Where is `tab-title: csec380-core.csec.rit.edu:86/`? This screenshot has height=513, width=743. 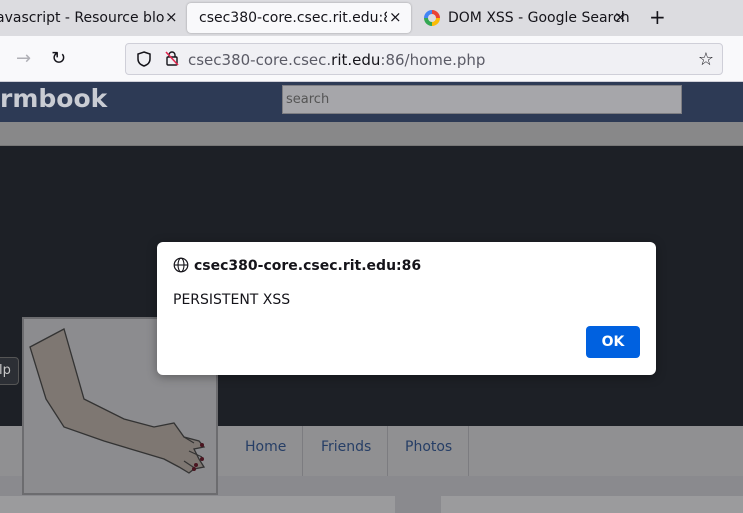
tab-title: csec380-core.csec.rit.edu:86/ is located at coordinates (293, 18).